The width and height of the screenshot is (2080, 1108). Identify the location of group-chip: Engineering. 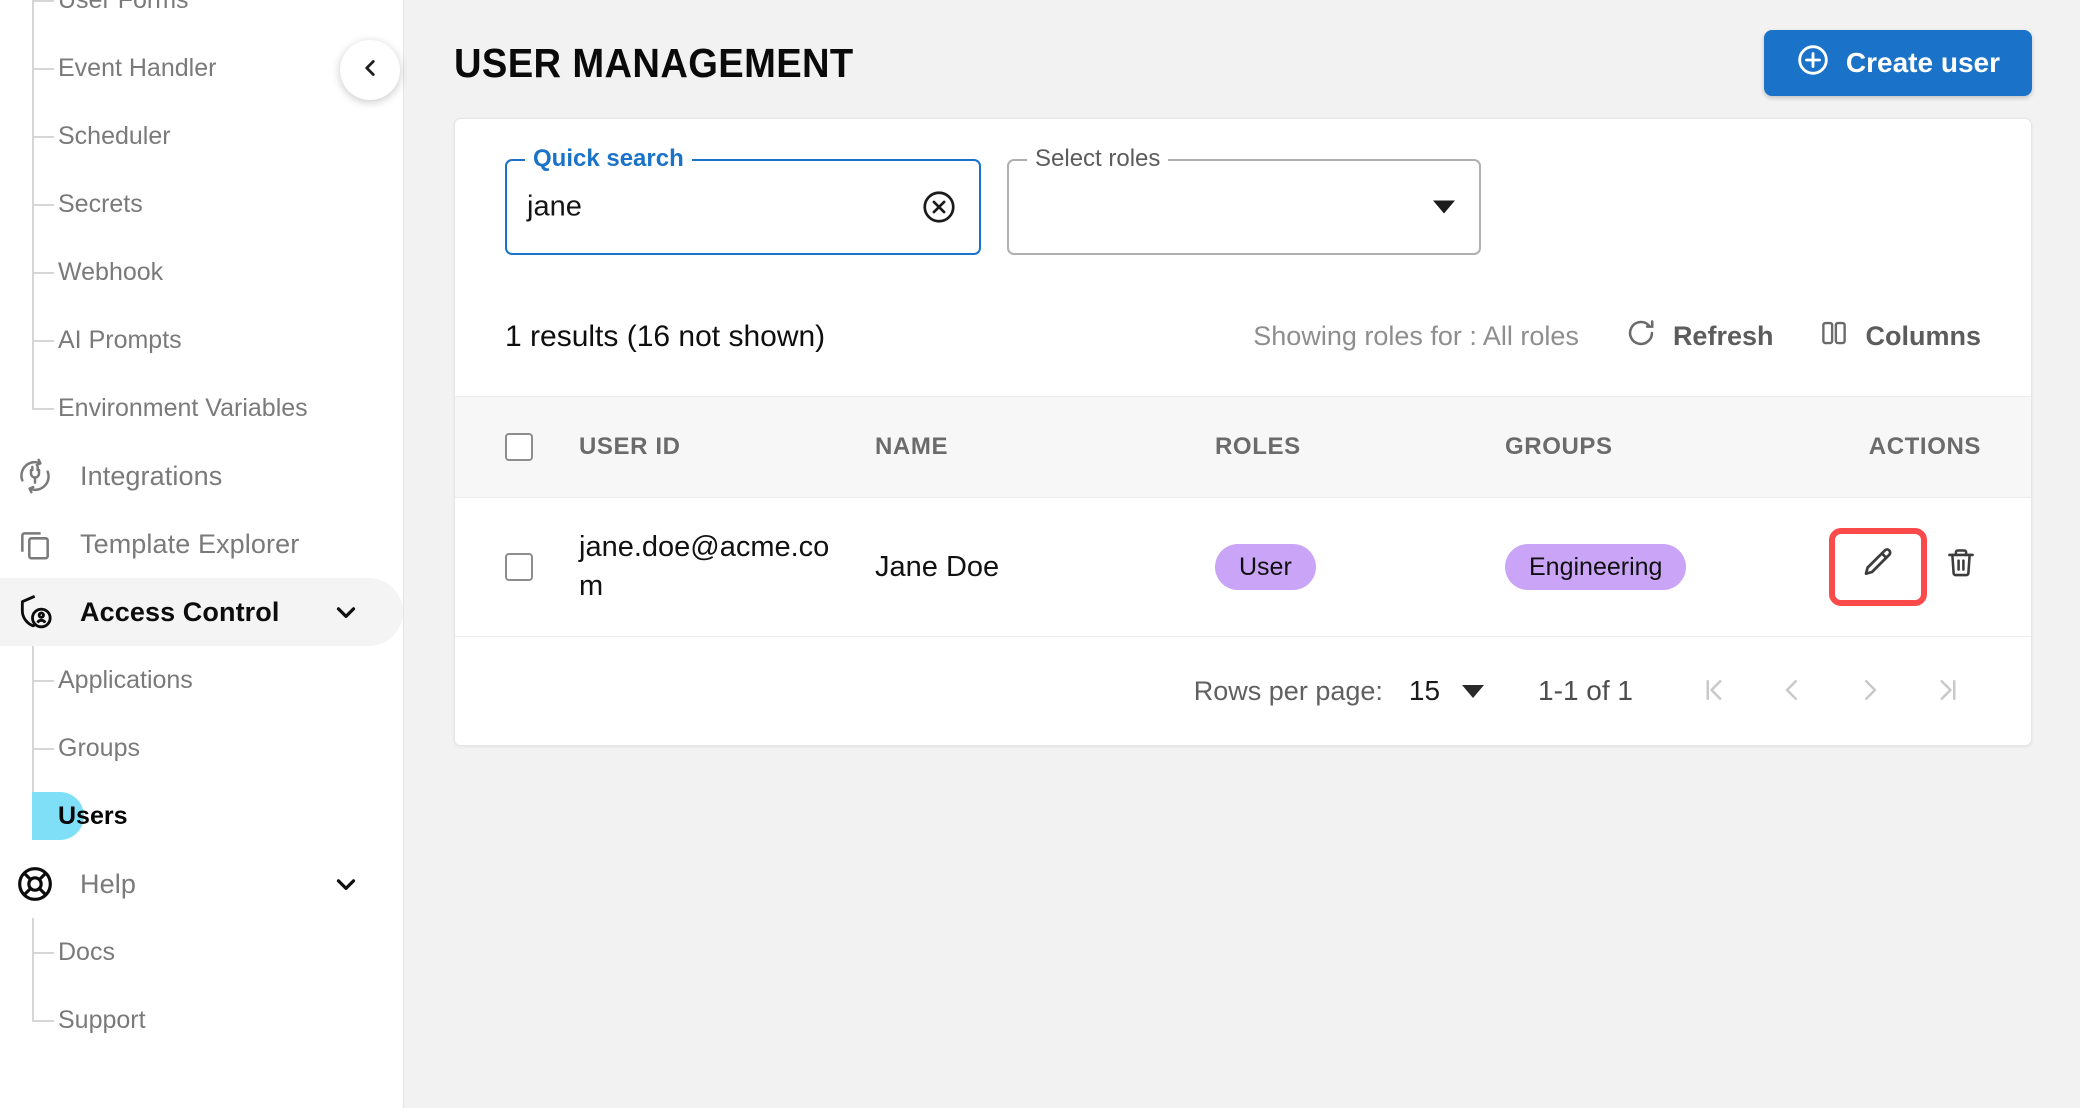
(1596, 567).